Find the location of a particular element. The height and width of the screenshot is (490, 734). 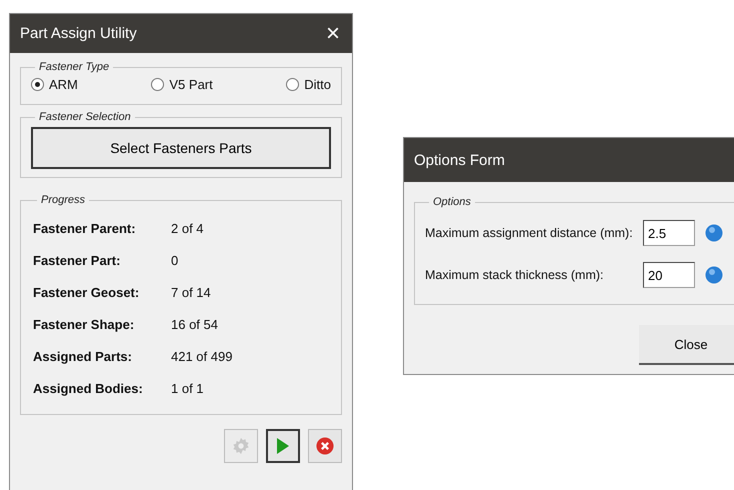

field-label: Maximum stack thickness (mm): is located at coordinates (514, 275).